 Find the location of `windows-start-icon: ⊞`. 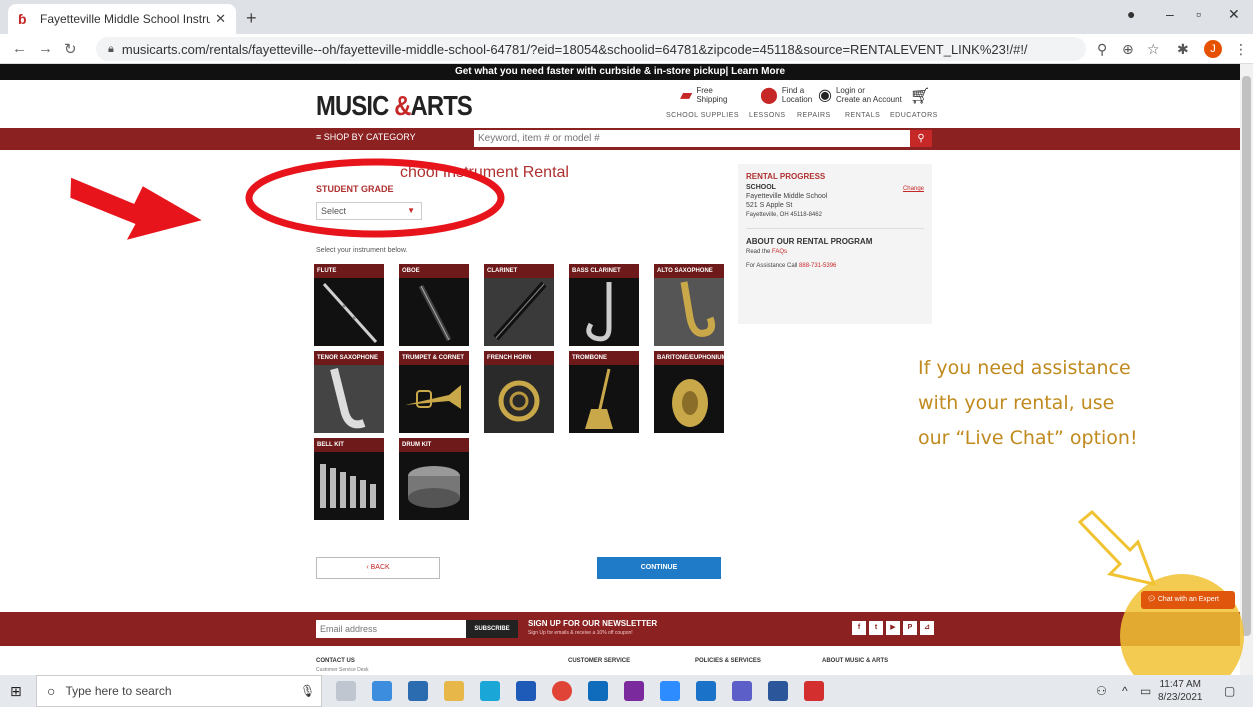

windows-start-icon: ⊞ is located at coordinates (18, 691).